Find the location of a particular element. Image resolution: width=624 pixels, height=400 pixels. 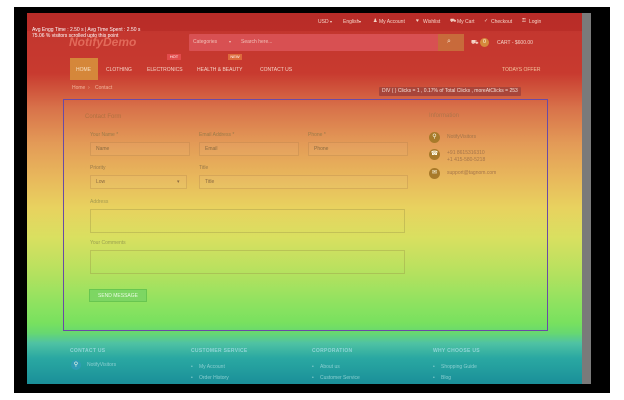

footer-corporation-heading: CORPORATION is located at coordinates (332, 351).